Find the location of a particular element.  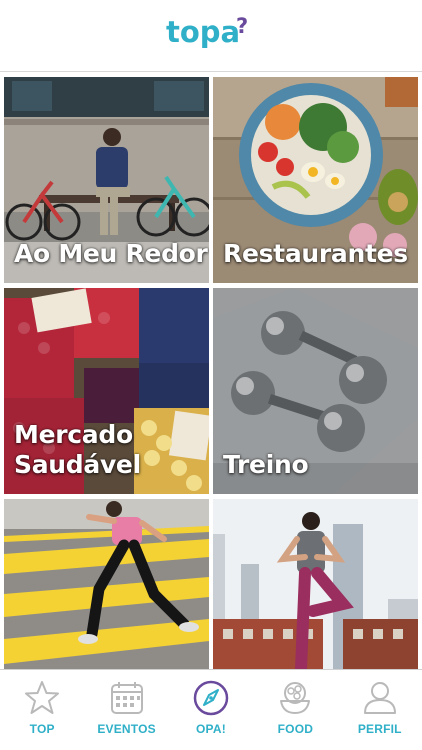

app-header: topa ? is located at coordinates (211, 36).